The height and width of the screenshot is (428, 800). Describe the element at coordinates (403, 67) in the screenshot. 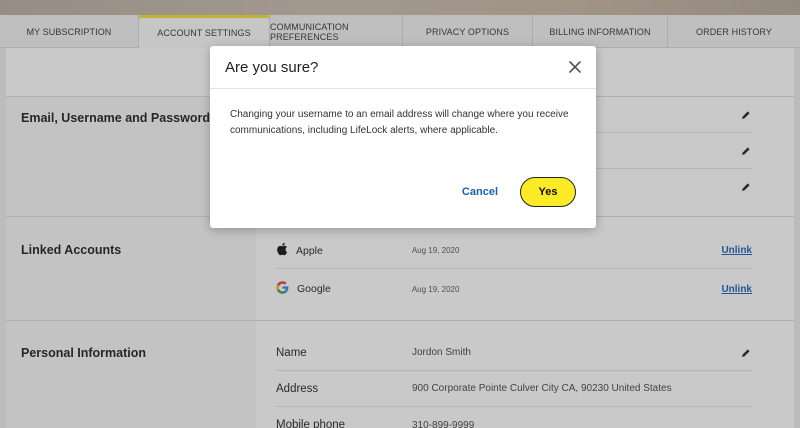

I see `dialog-header: Are you sure?` at that location.